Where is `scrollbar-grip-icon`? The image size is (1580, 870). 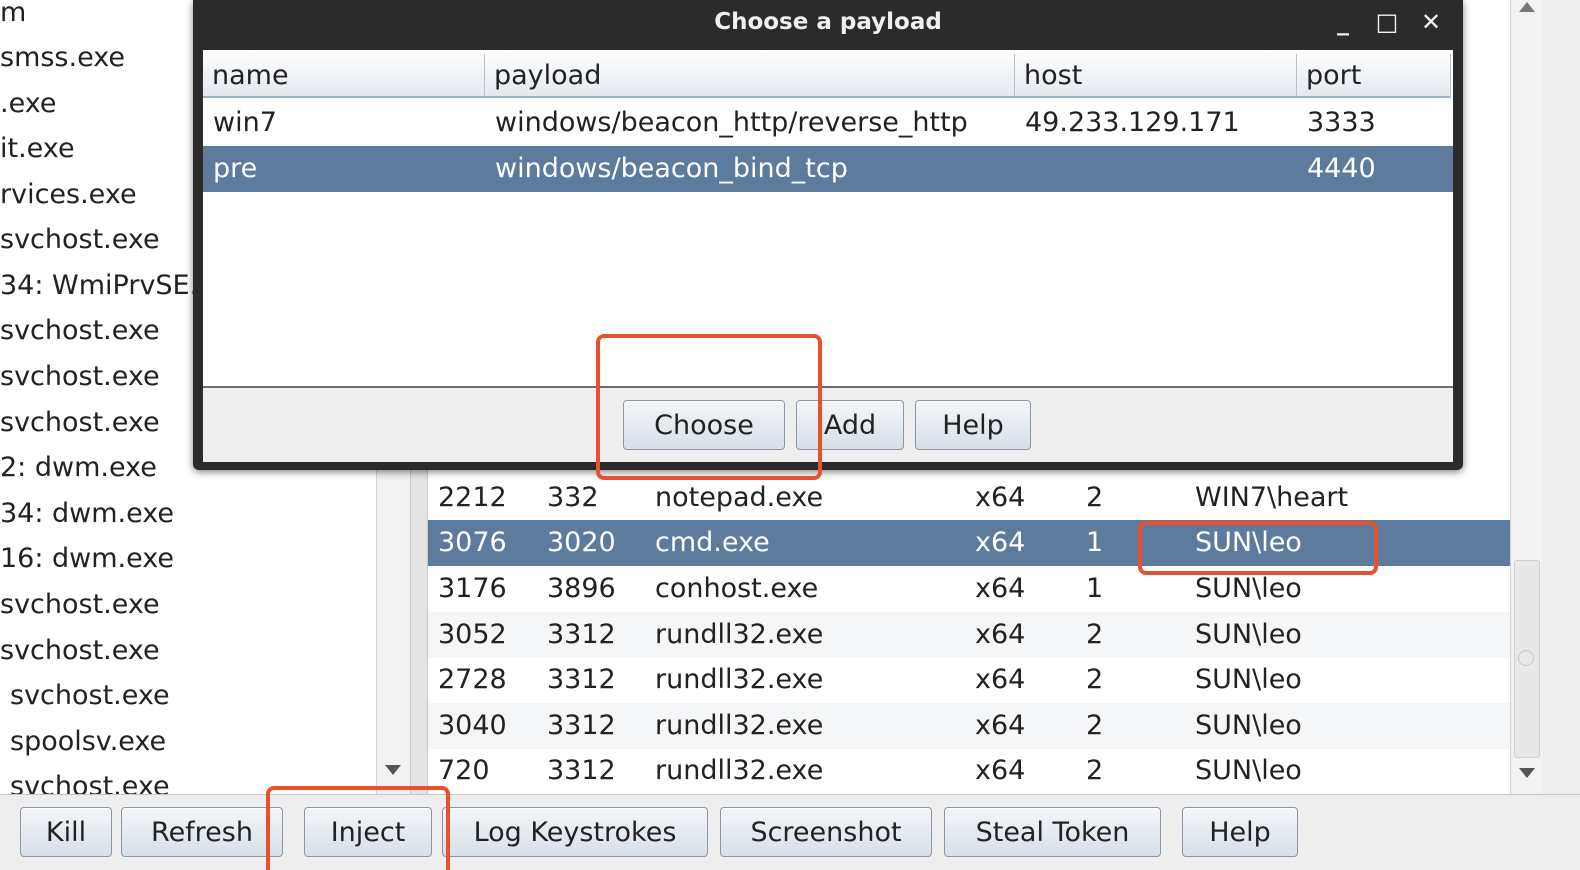 scrollbar-grip-icon is located at coordinates (1526, 658).